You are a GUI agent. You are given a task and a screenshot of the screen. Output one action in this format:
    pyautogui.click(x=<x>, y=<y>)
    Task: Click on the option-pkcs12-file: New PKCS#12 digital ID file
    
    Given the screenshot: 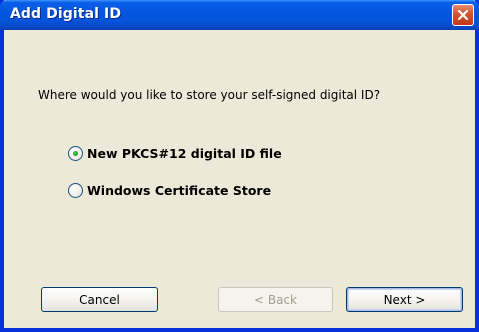 What is the action you would take?
    pyautogui.click(x=175, y=153)
    